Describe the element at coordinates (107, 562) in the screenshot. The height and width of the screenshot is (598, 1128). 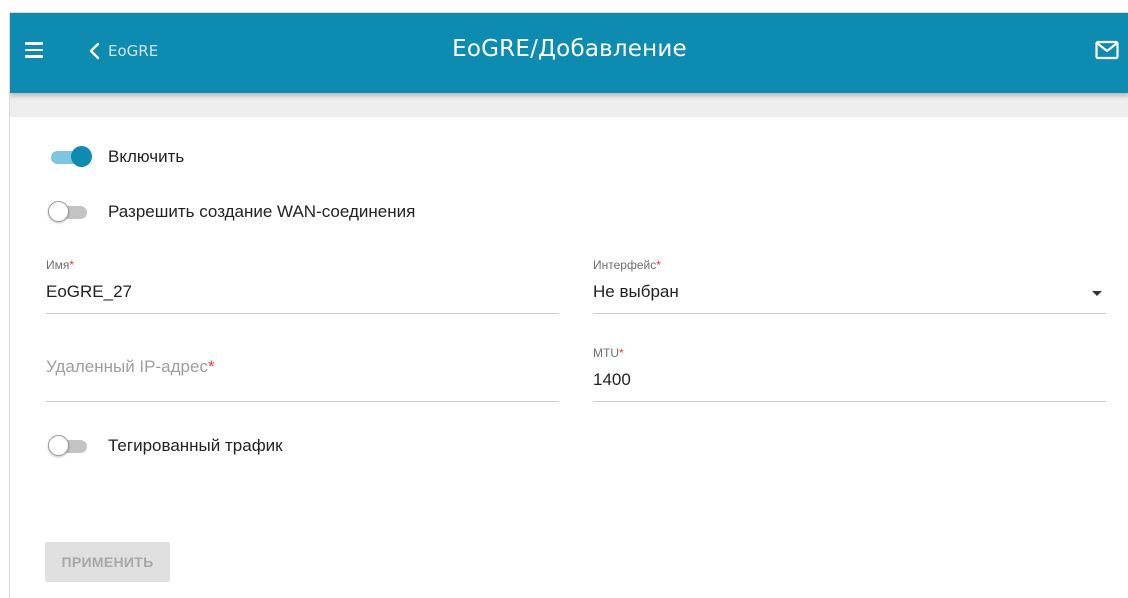
I see `apply-button: ПРИМЕНИТЬ` at that location.